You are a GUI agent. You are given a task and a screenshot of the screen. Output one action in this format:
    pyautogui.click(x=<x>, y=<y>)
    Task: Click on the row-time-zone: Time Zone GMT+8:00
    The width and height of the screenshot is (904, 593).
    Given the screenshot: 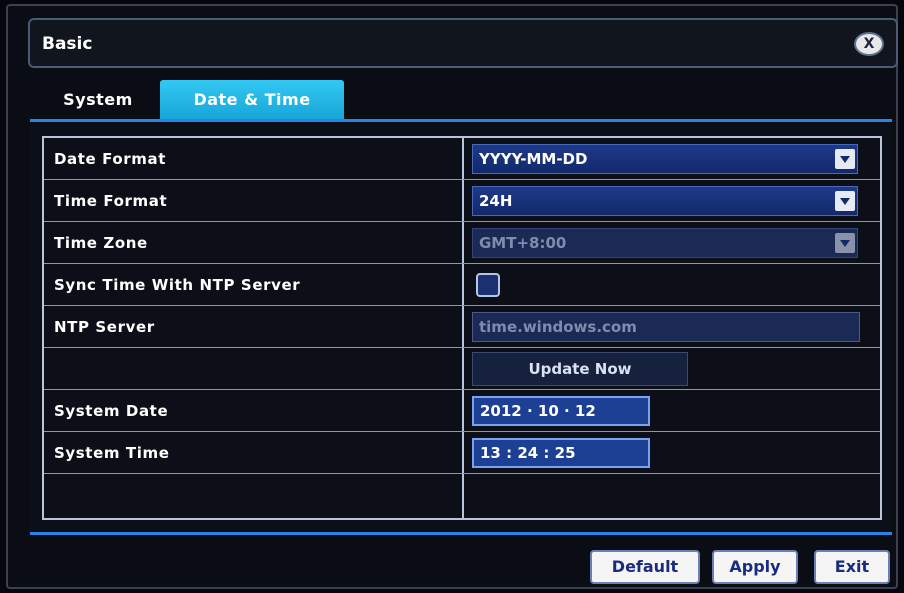 What is the action you would take?
    pyautogui.click(x=462, y=243)
    